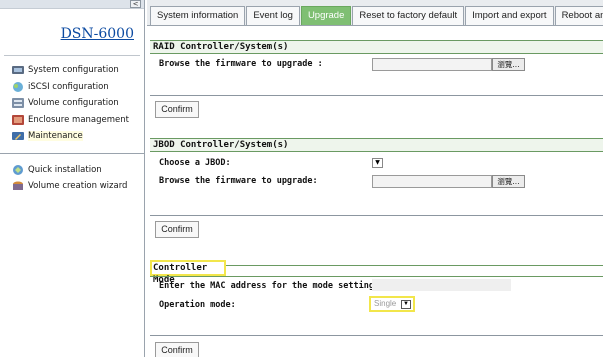 This screenshot has width=603, height=357. Describe the element at coordinates (198, 15) in the screenshot. I see `tab-system-information: System information` at that location.